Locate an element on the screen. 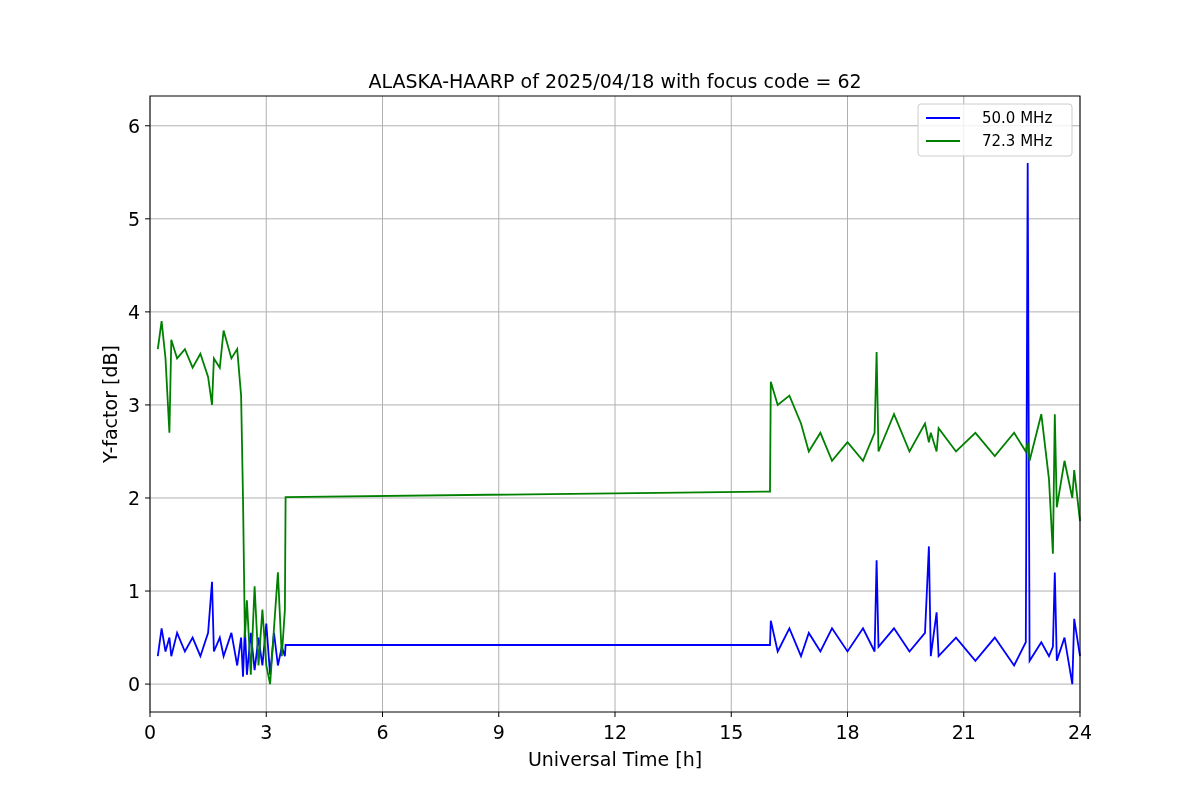 Image resolution: width=1200 pixels, height=800 pixels. y-tick-label: 5 is located at coordinates (133, 218).